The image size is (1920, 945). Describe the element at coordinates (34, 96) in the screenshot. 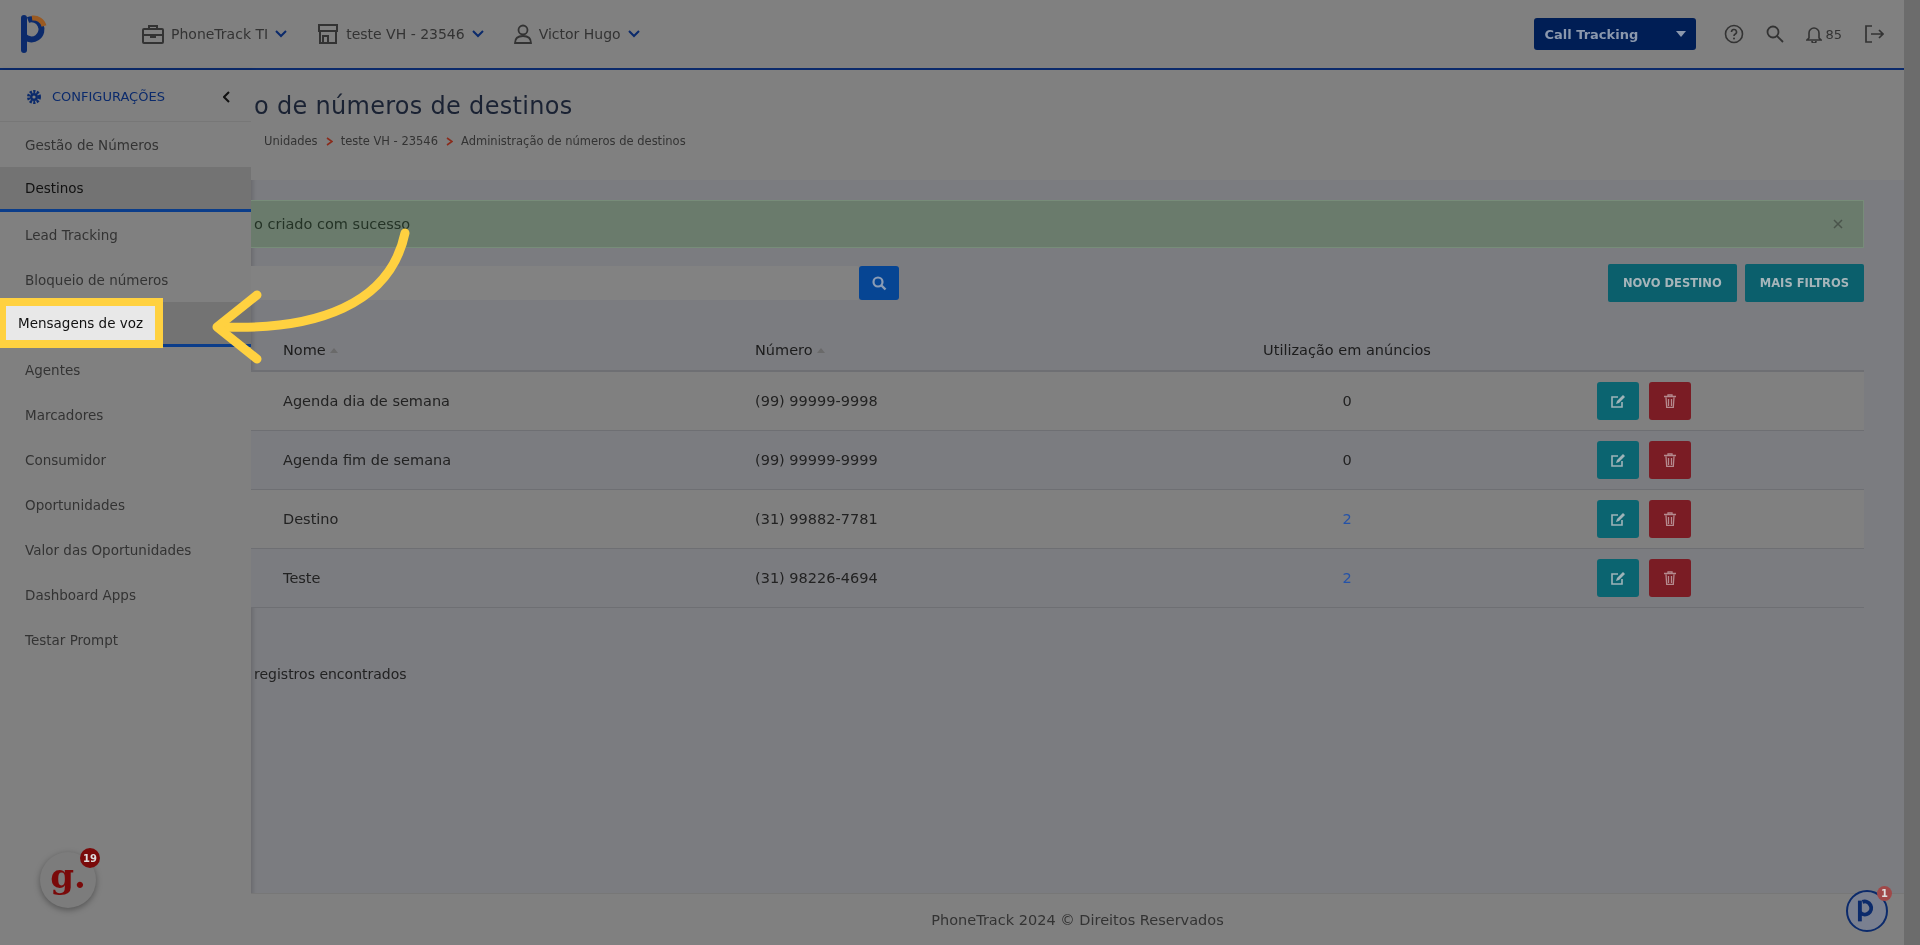

I see `gear-icon` at that location.